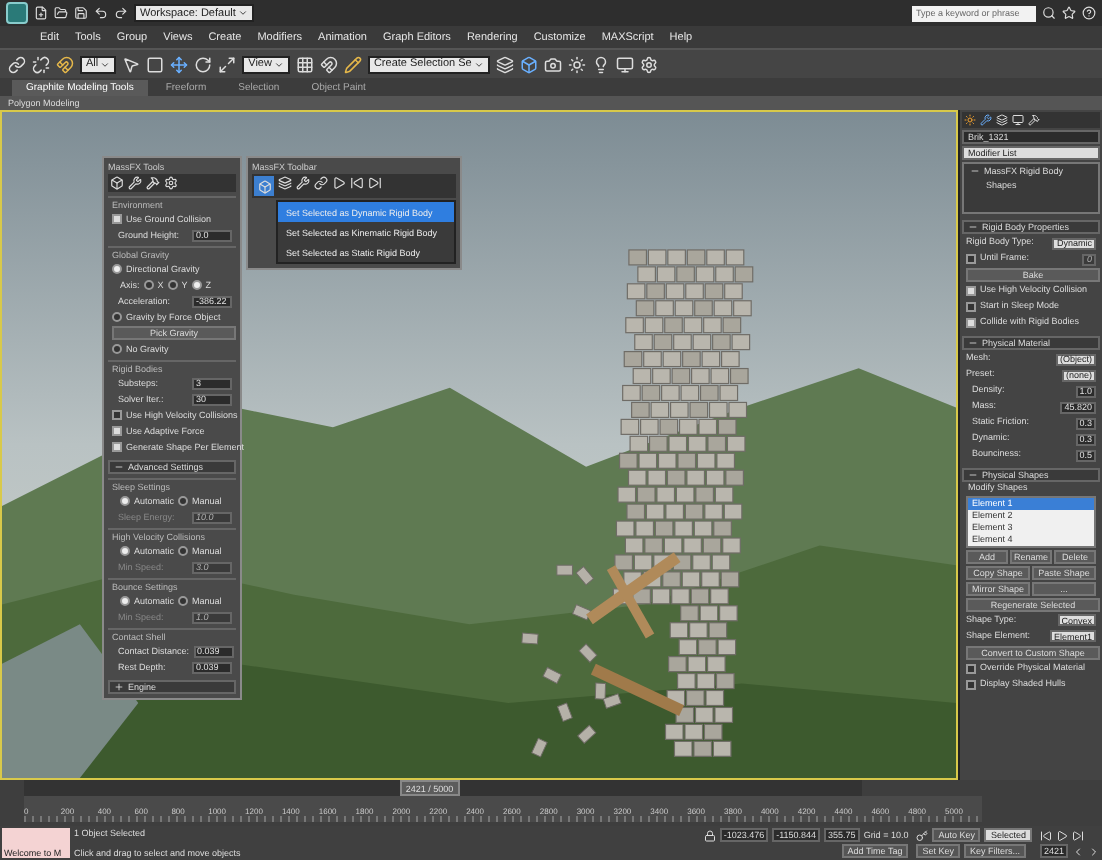 The image size is (1102, 860). Describe the element at coordinates (227, 64) in the screenshot. I see `scale-icon` at that location.